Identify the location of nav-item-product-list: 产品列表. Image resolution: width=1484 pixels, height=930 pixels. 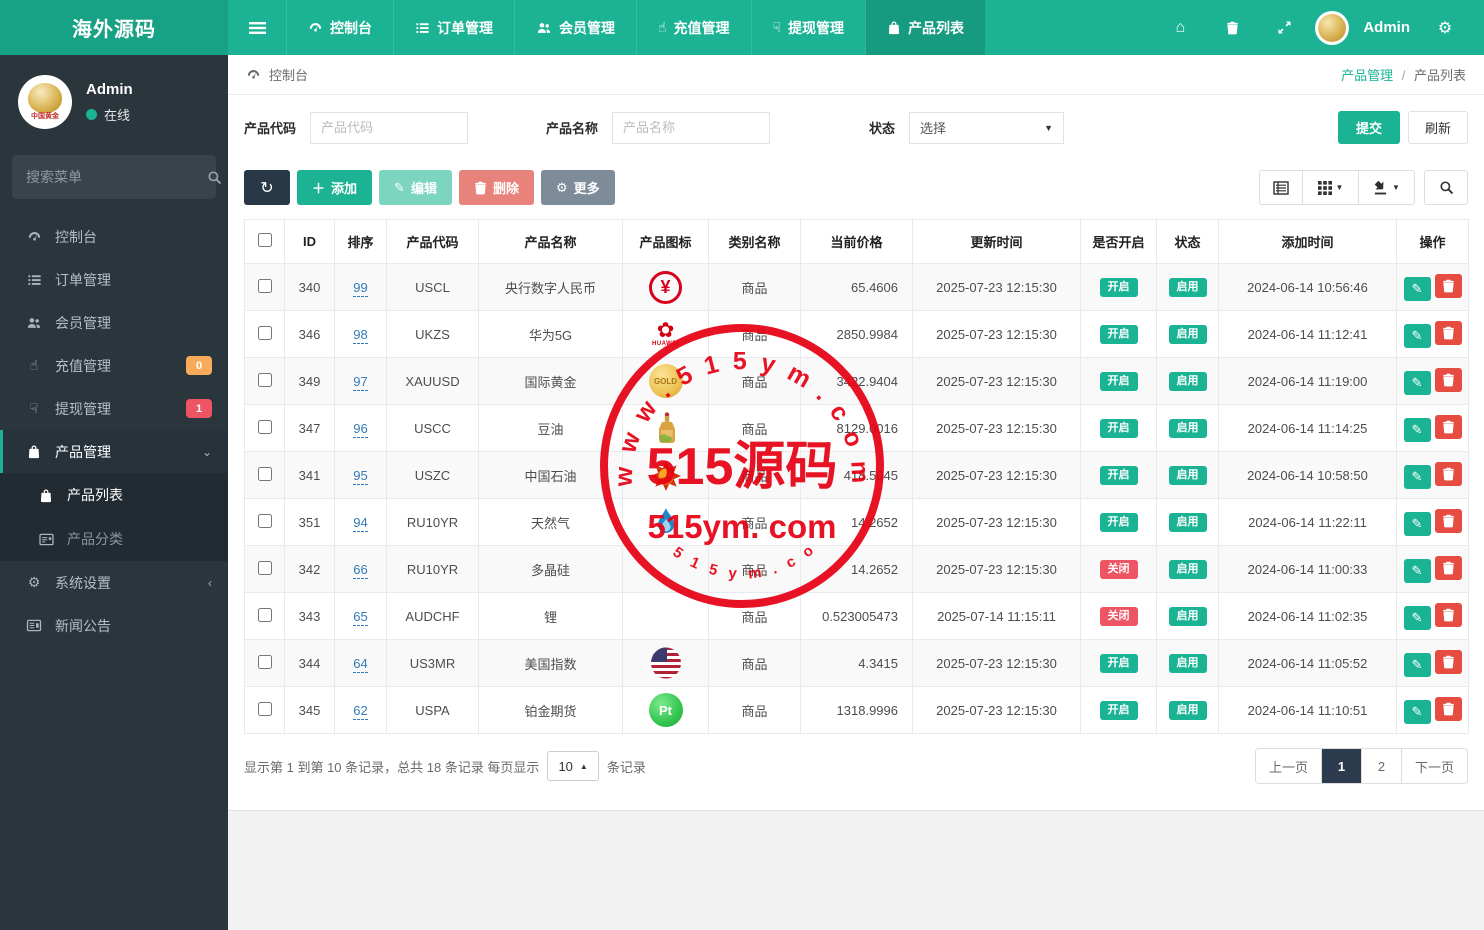
(925, 27).